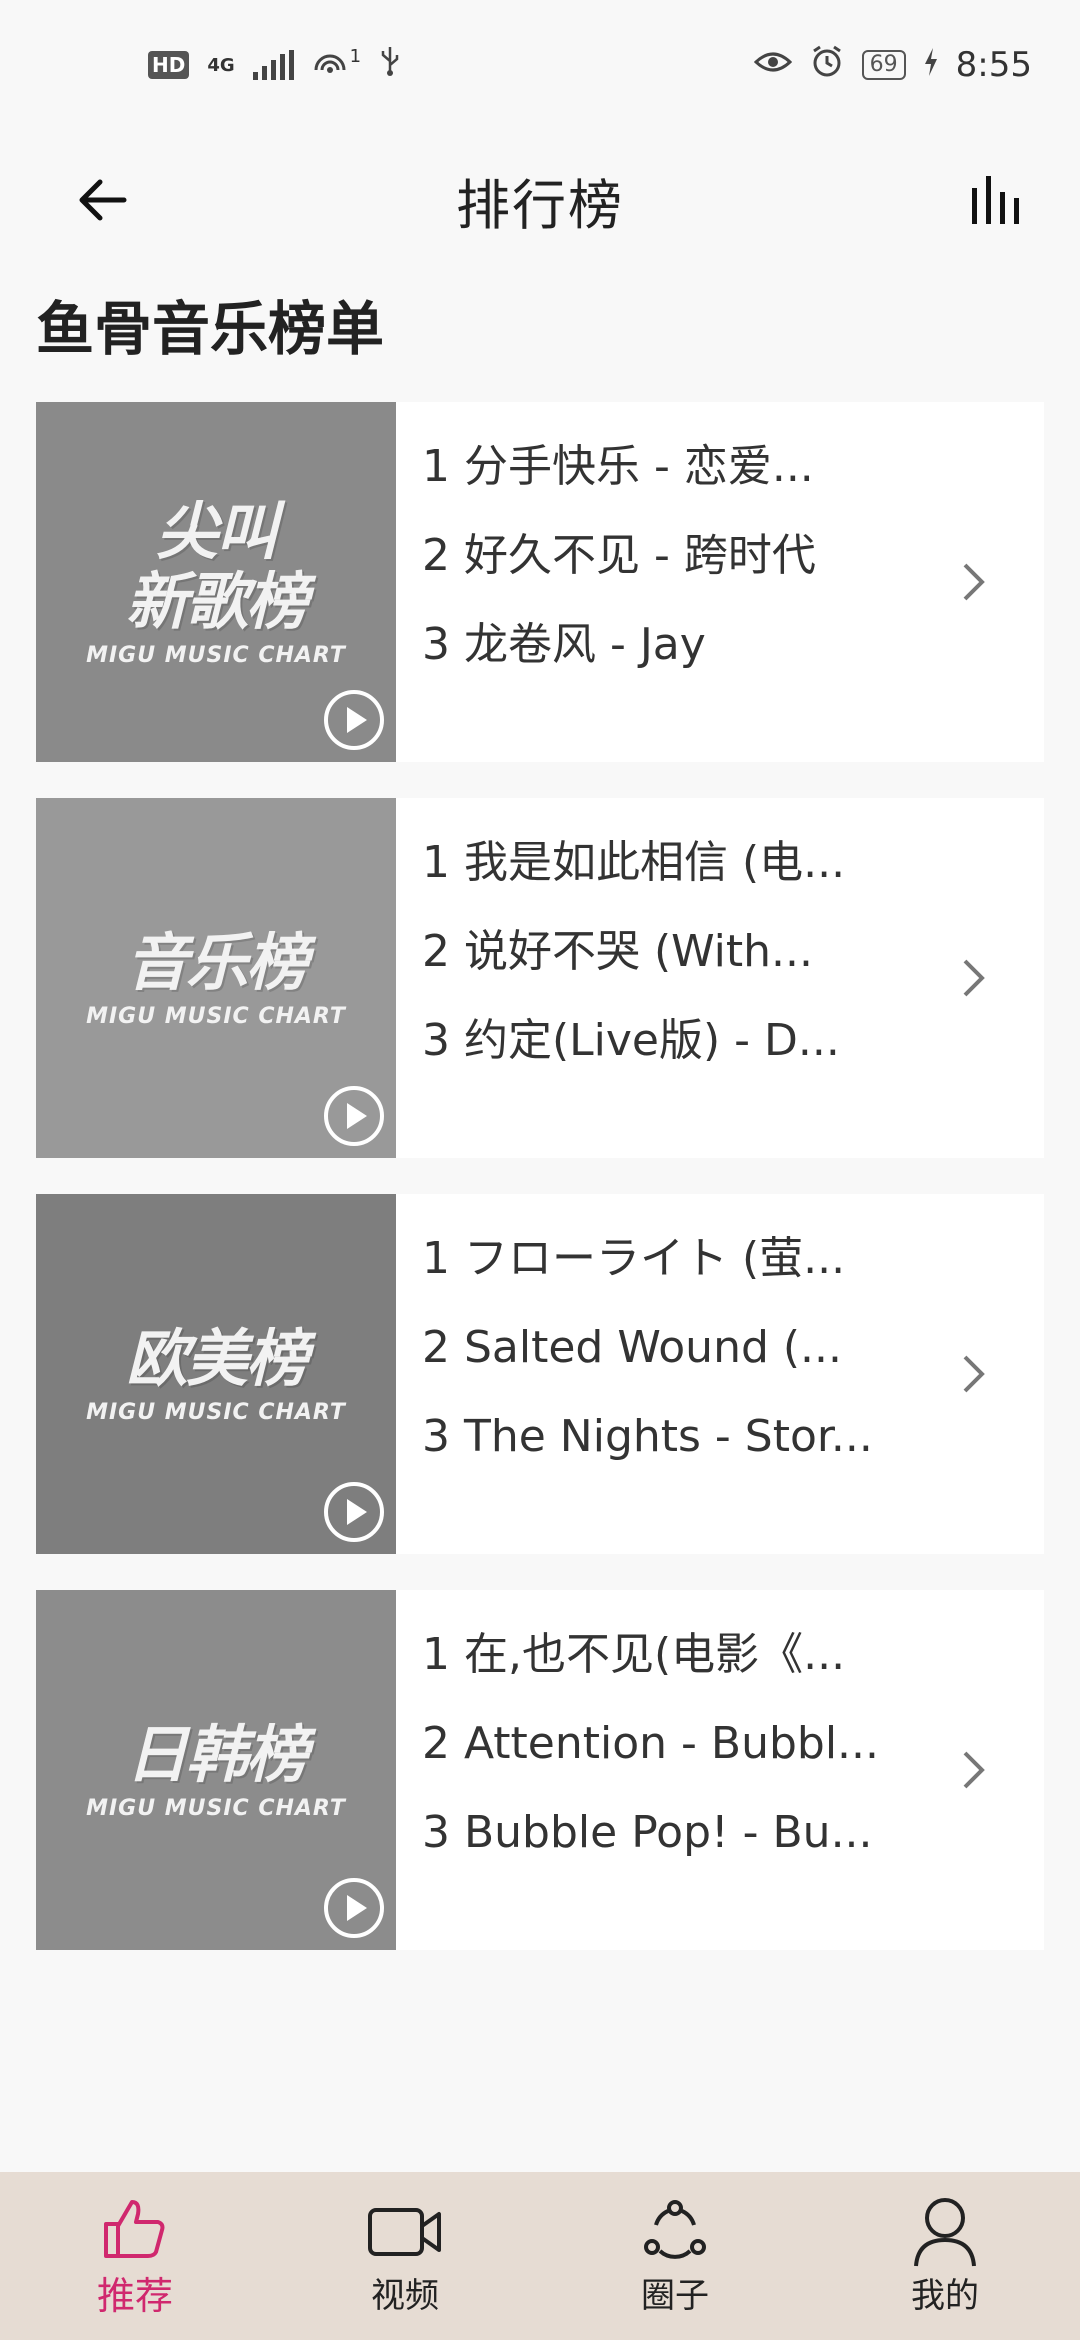 This screenshot has width=1080, height=2340. What do you see at coordinates (883, 65) in the screenshot?
I see `battery-indicator: 69` at bounding box center [883, 65].